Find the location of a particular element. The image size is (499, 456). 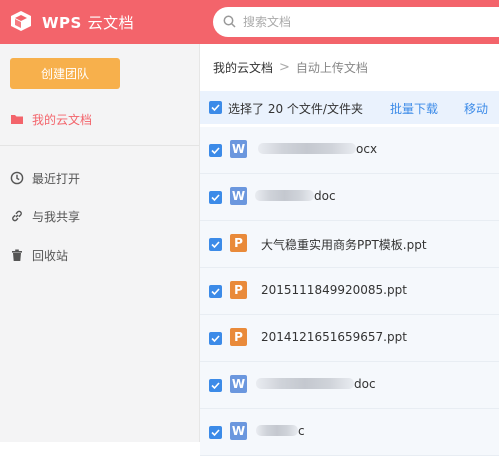

file-name: 2015111849920085.ppt is located at coordinates (334, 290).